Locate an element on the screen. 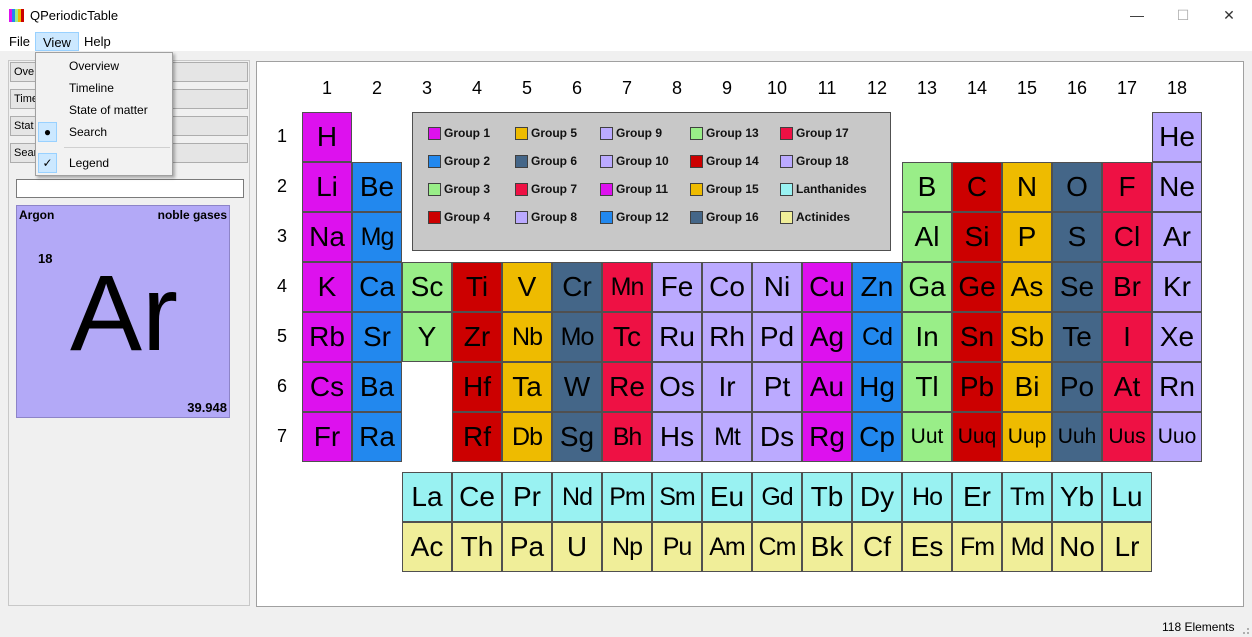 The image size is (1252, 637). element-cell-cp: Cp is located at coordinates (877, 437).